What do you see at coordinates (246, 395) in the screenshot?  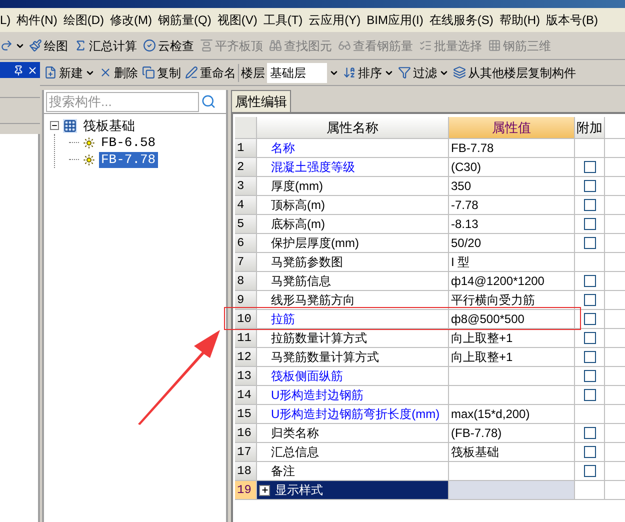 I see `row-number: 14` at bounding box center [246, 395].